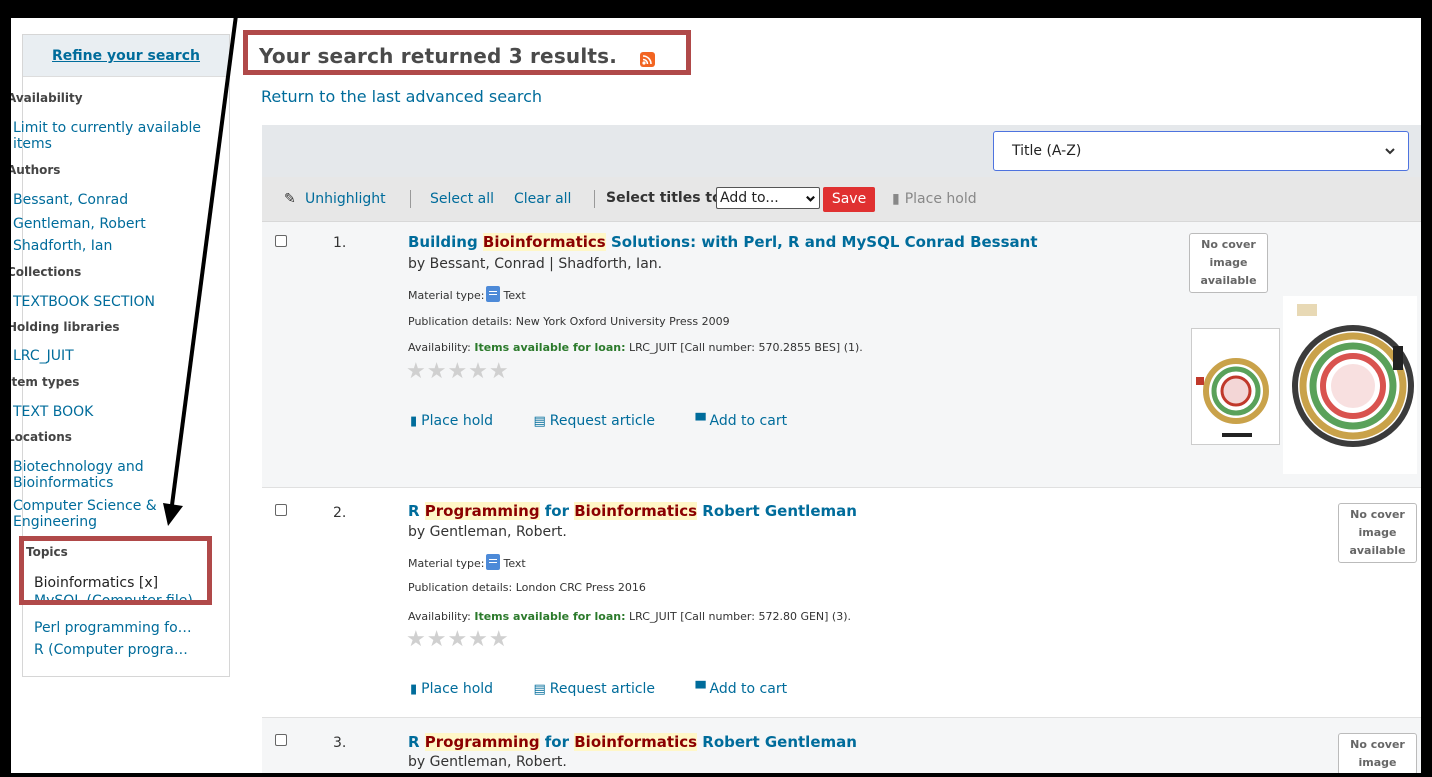 This screenshot has width=1432, height=777. Describe the element at coordinates (200, 272) in the screenshot. I see `annotation-arrow` at that location.